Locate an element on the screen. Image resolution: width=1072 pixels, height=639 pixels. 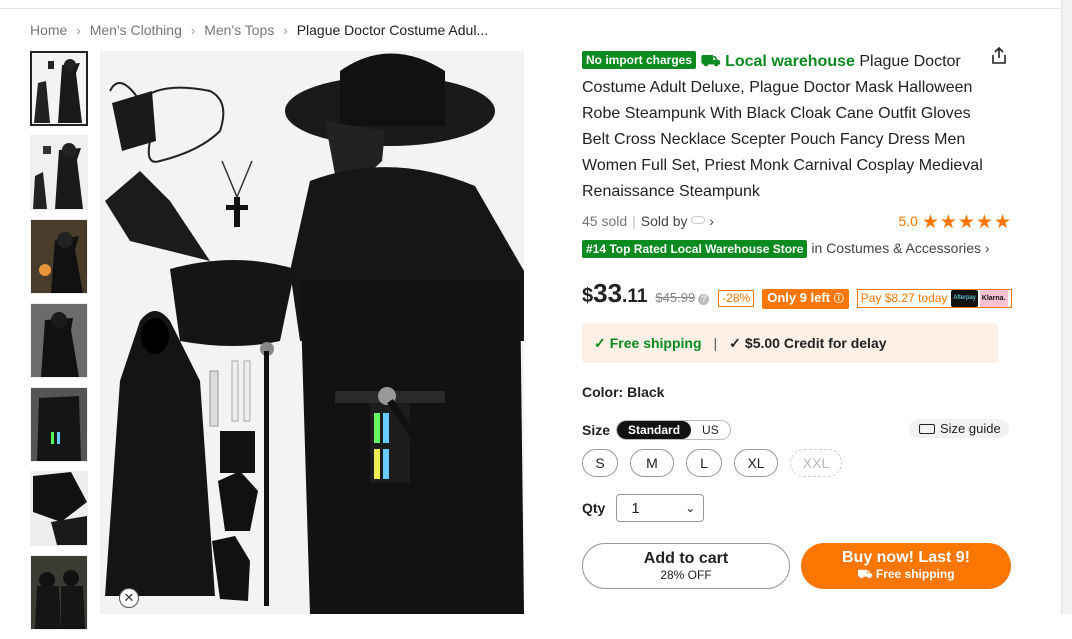
chevron-down-icon: ⌄ is located at coordinates (690, 508).